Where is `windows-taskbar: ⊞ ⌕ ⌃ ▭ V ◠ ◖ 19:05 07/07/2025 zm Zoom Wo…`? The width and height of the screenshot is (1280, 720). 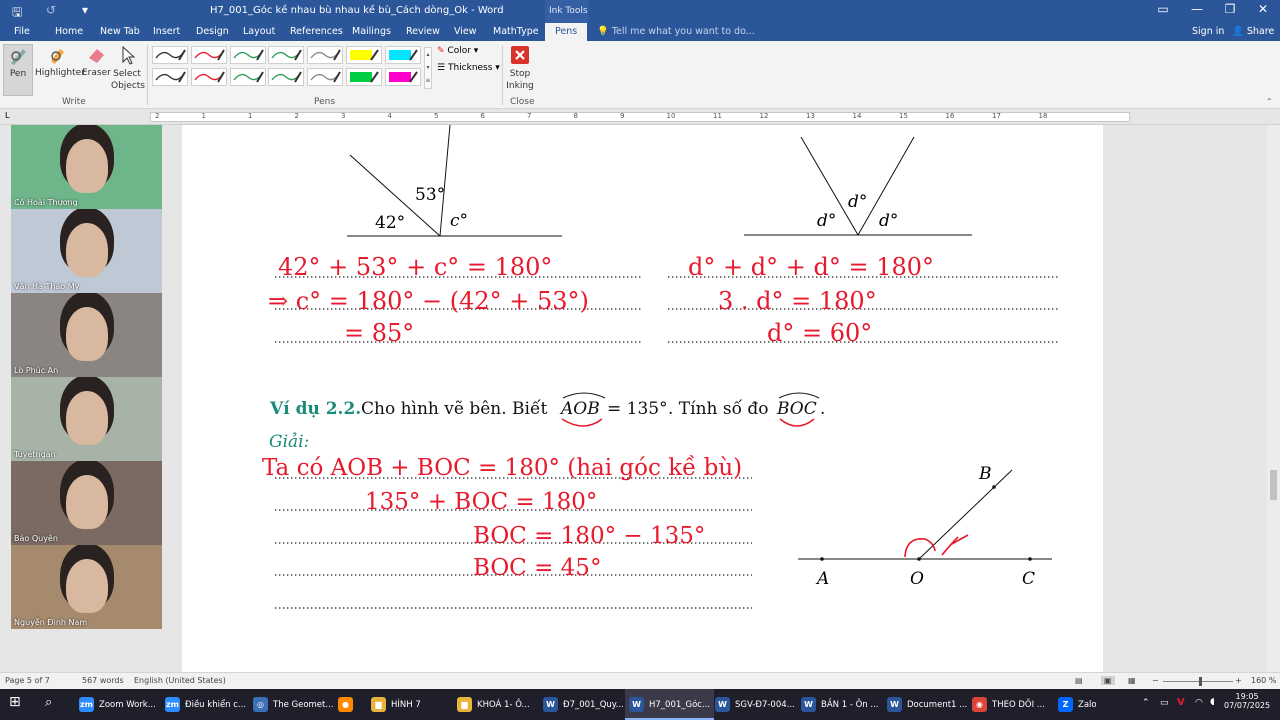
windows-taskbar: ⊞ ⌕ ⌃ ▭ V ◠ ◖ 19:05 07/07/2025 zm Zoom Wo… is located at coordinates (640, 704).